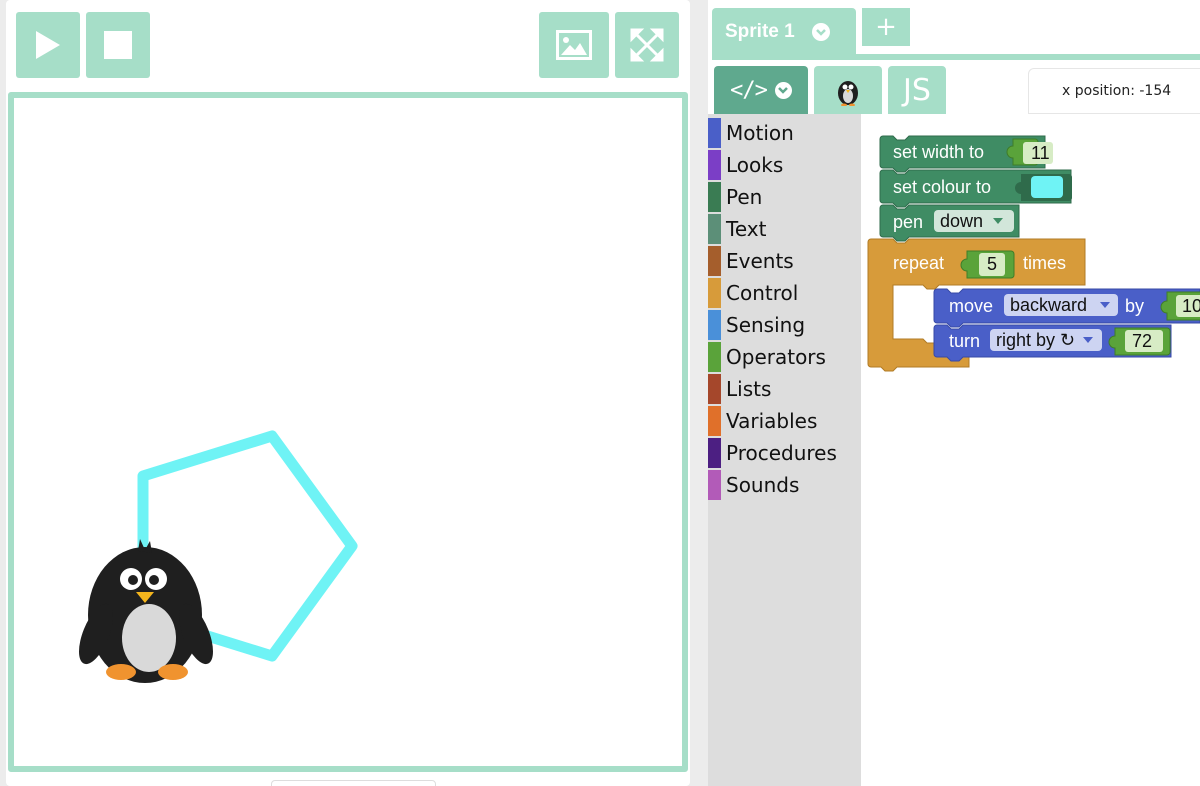 The width and height of the screenshot is (1200, 786). I want to click on pen-state-value: down, so click(961, 221).